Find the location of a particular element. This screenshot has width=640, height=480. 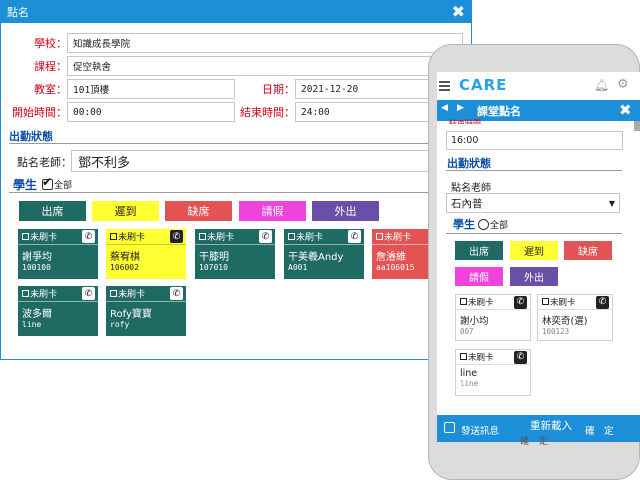

student-name: 波多爾 is located at coordinates (37, 314).